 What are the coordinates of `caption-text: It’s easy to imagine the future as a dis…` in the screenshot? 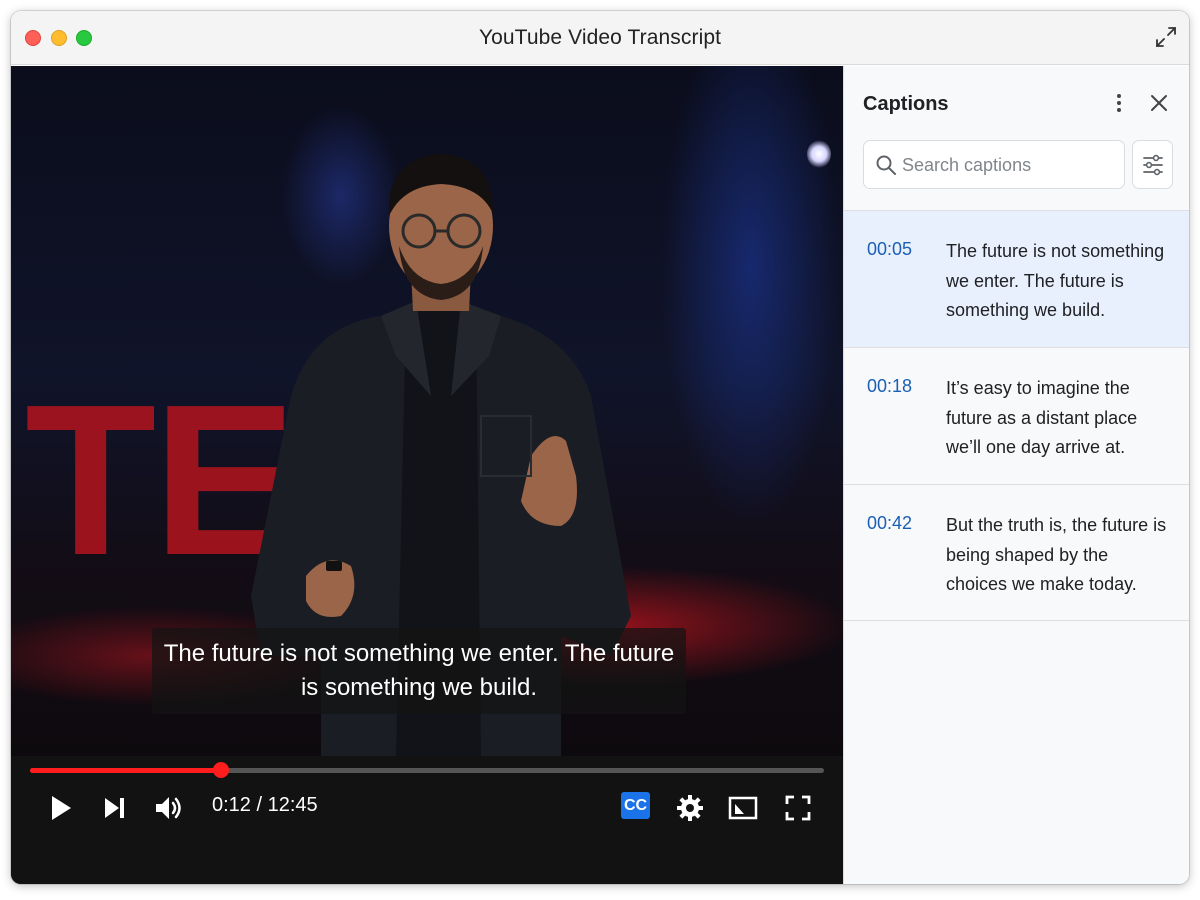 It's located at (1042, 417).